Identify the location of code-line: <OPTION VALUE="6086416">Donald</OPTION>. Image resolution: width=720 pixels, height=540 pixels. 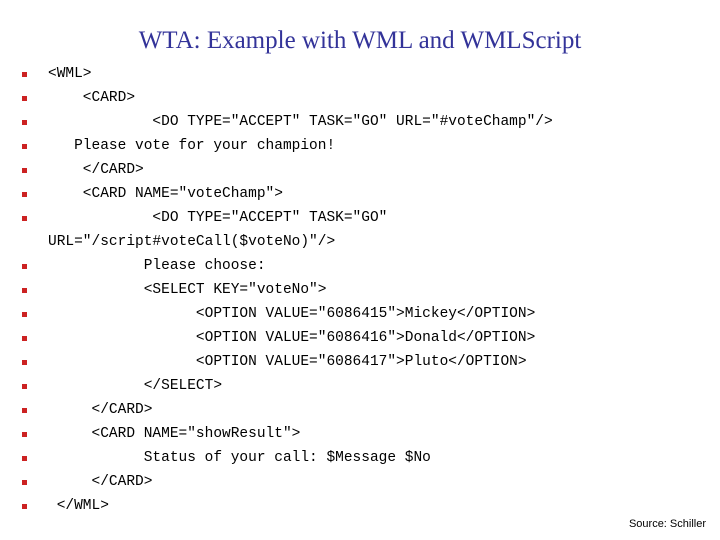
(360, 338).